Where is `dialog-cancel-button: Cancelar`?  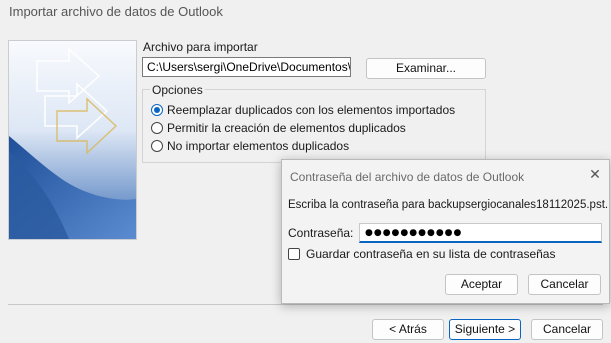
dialog-cancel-button: Cancelar is located at coordinates (564, 284).